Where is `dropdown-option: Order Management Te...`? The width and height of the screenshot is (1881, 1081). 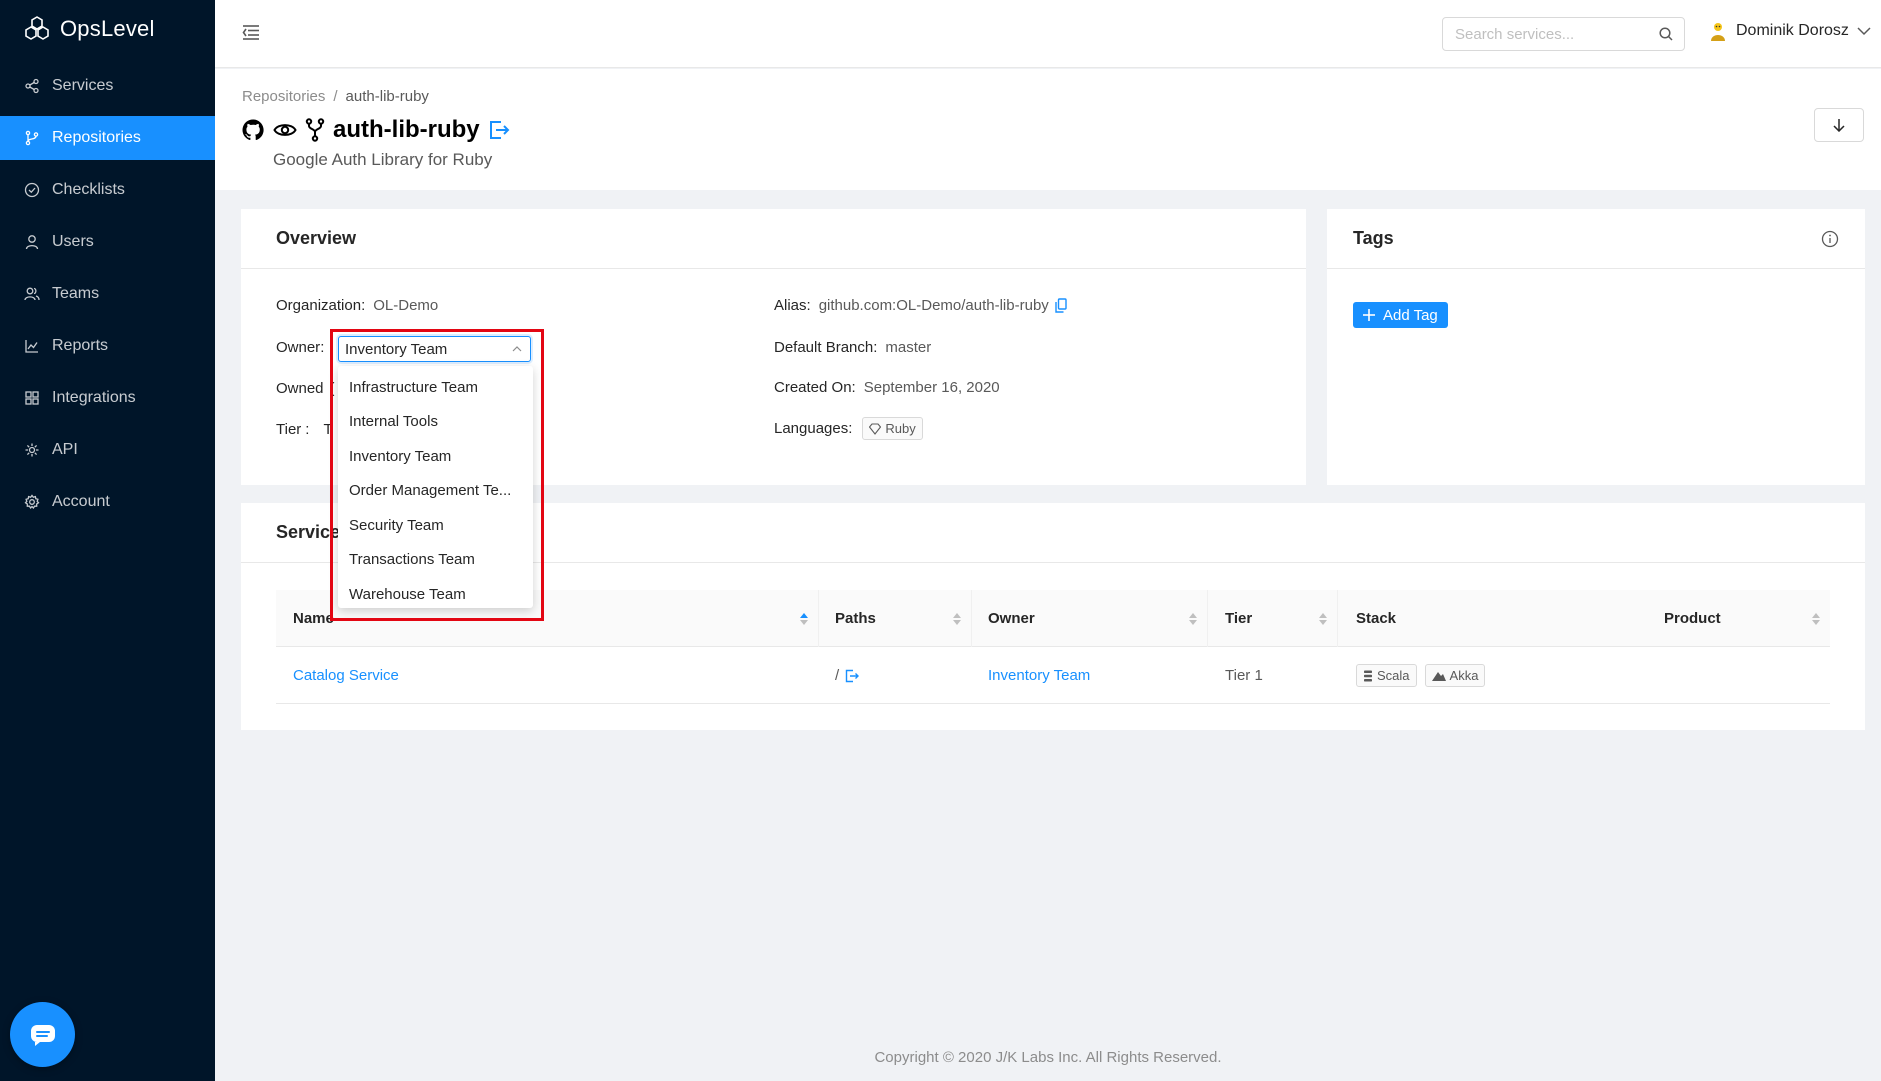
dropdown-option: Order Management Te... is located at coordinates (435, 491).